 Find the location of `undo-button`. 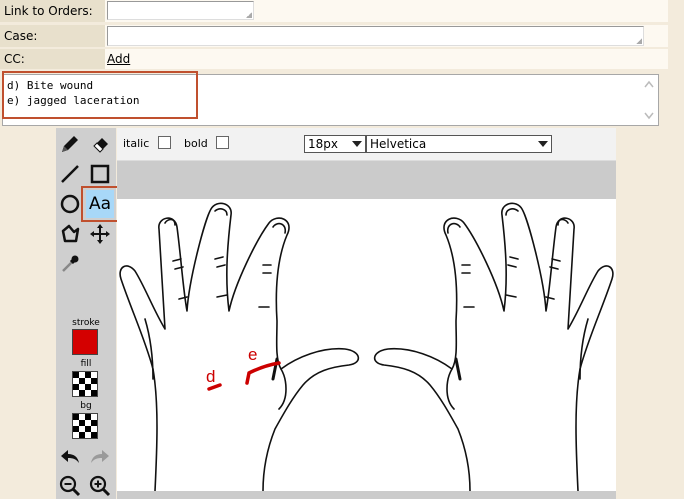

undo-button is located at coordinates (70, 457).